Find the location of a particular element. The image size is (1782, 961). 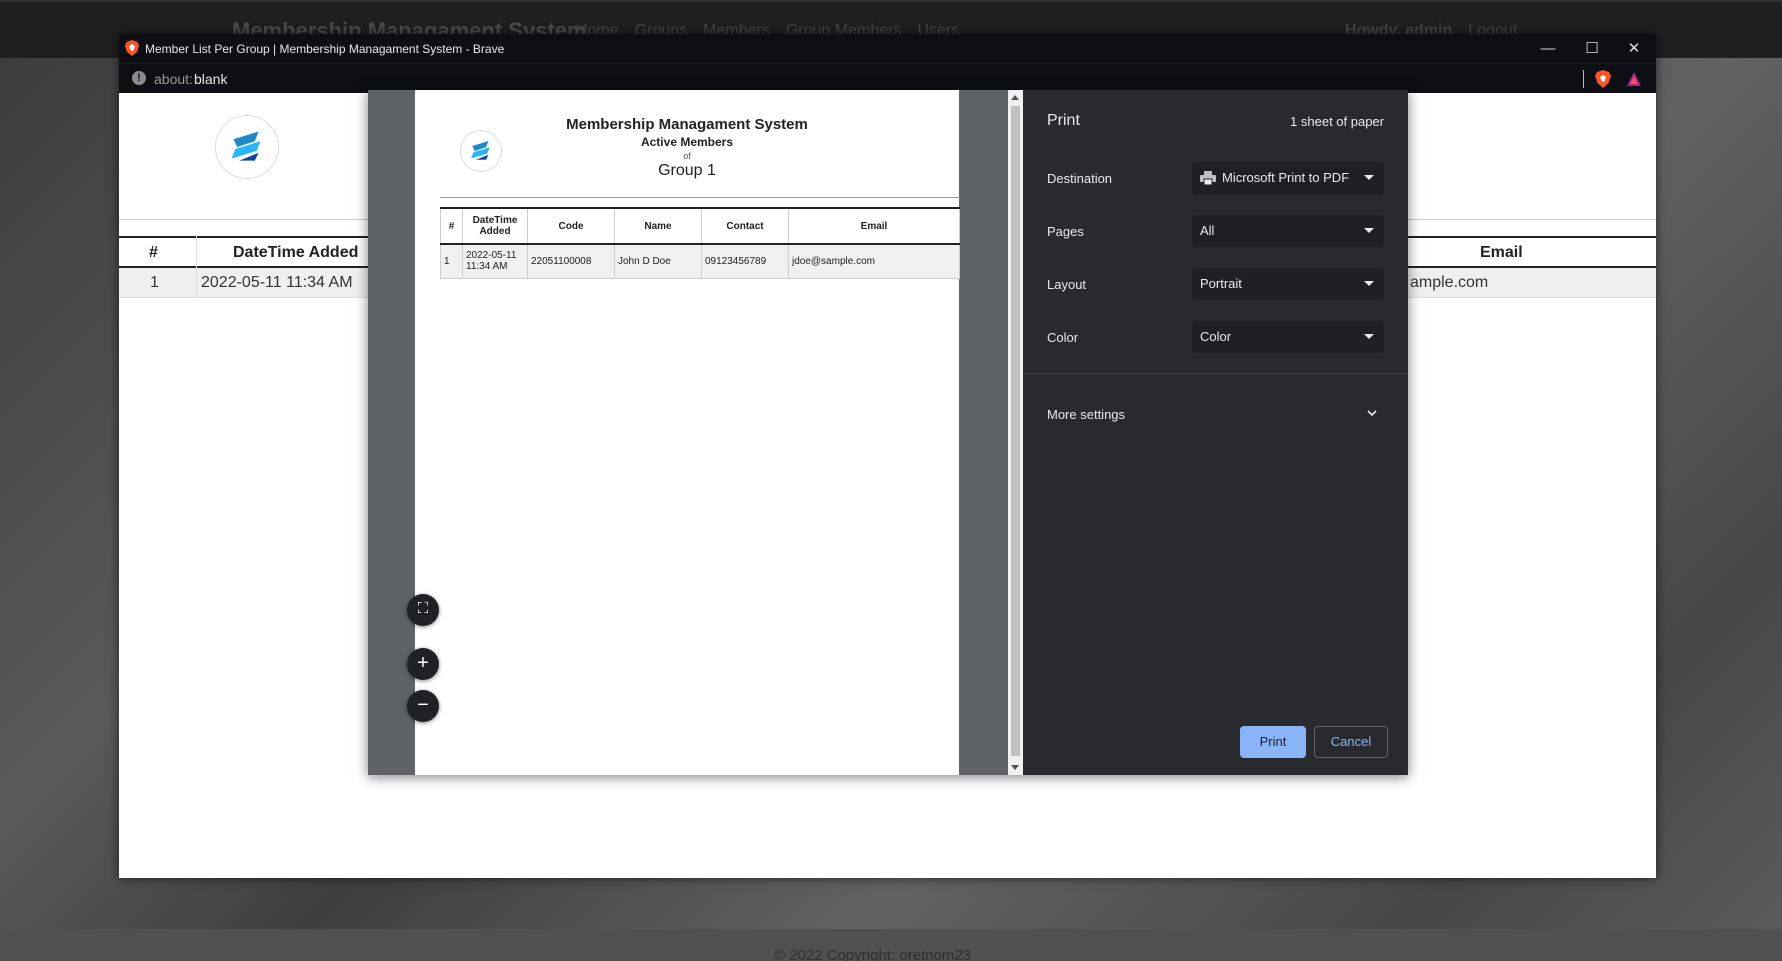

page-logo is located at coordinates (247, 147).